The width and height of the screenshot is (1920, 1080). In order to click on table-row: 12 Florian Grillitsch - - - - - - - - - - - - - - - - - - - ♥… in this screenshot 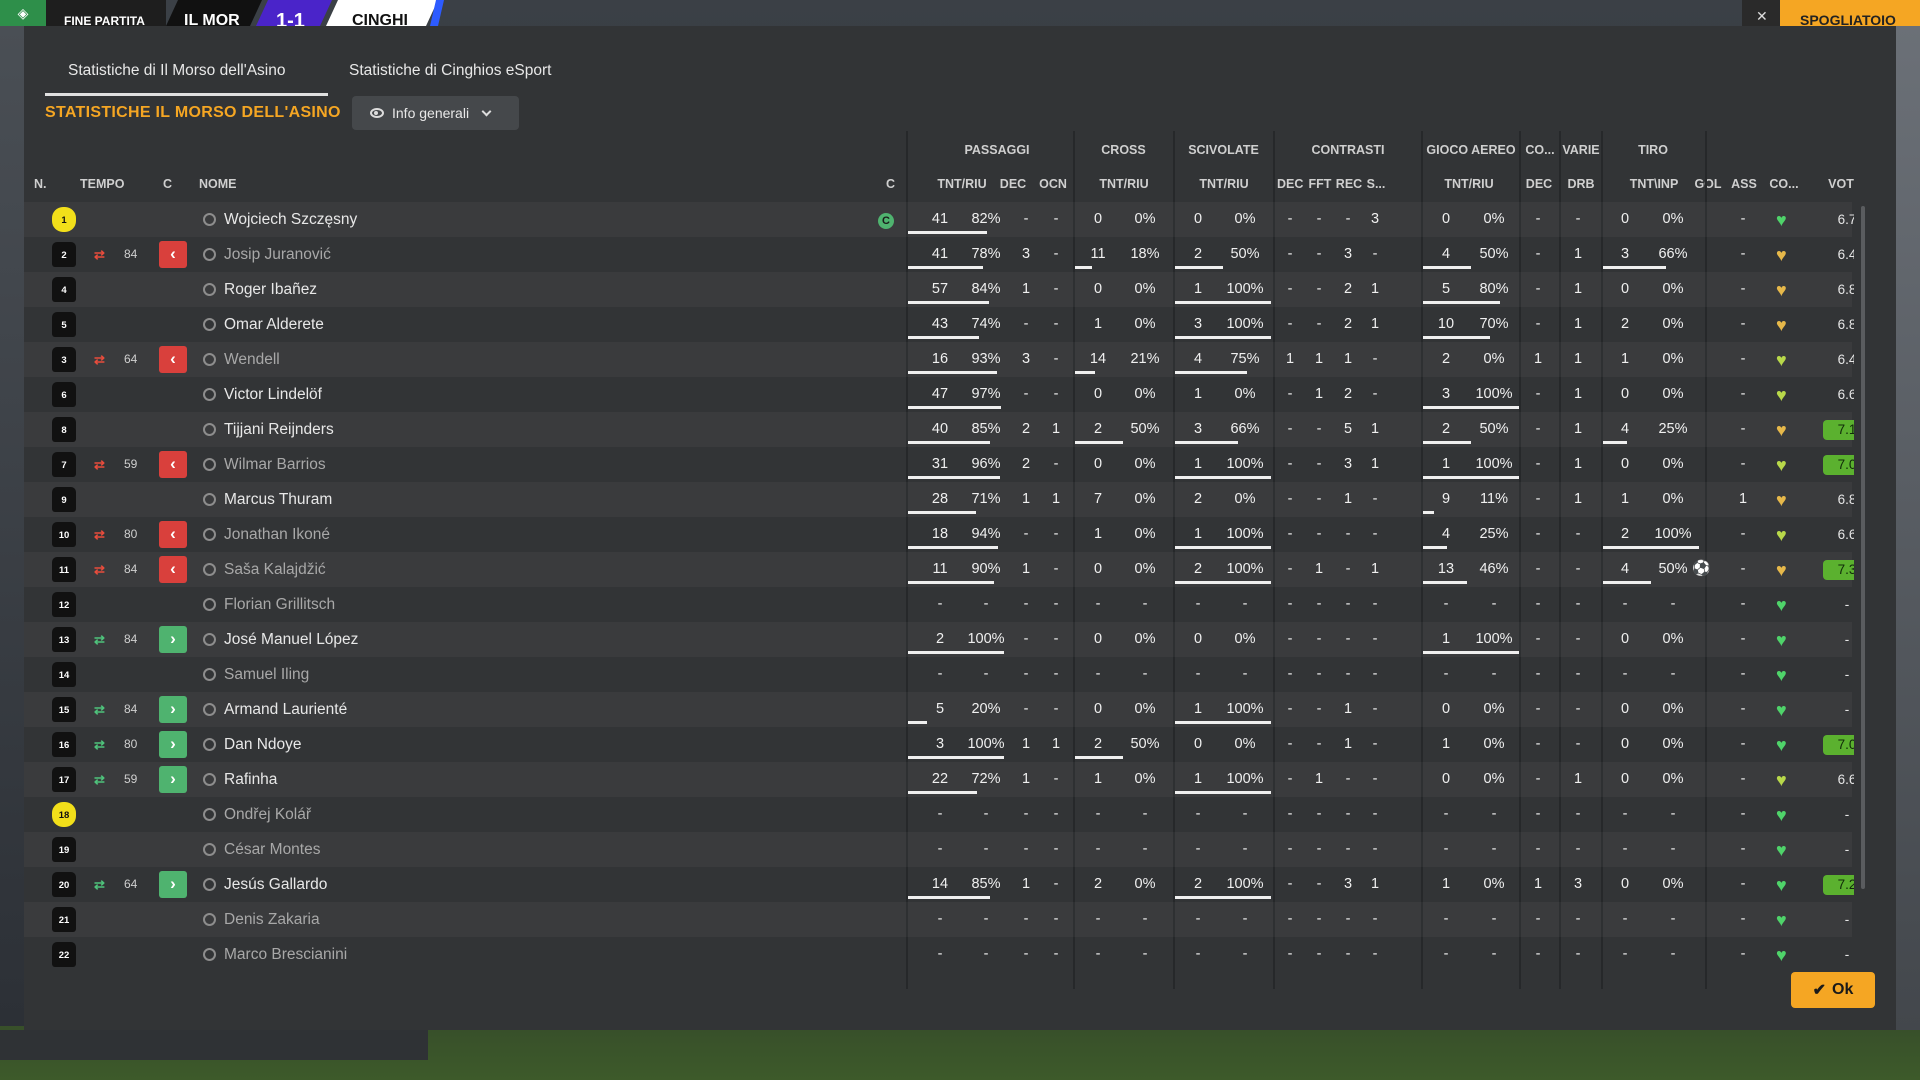, I will do `click(938, 604)`.